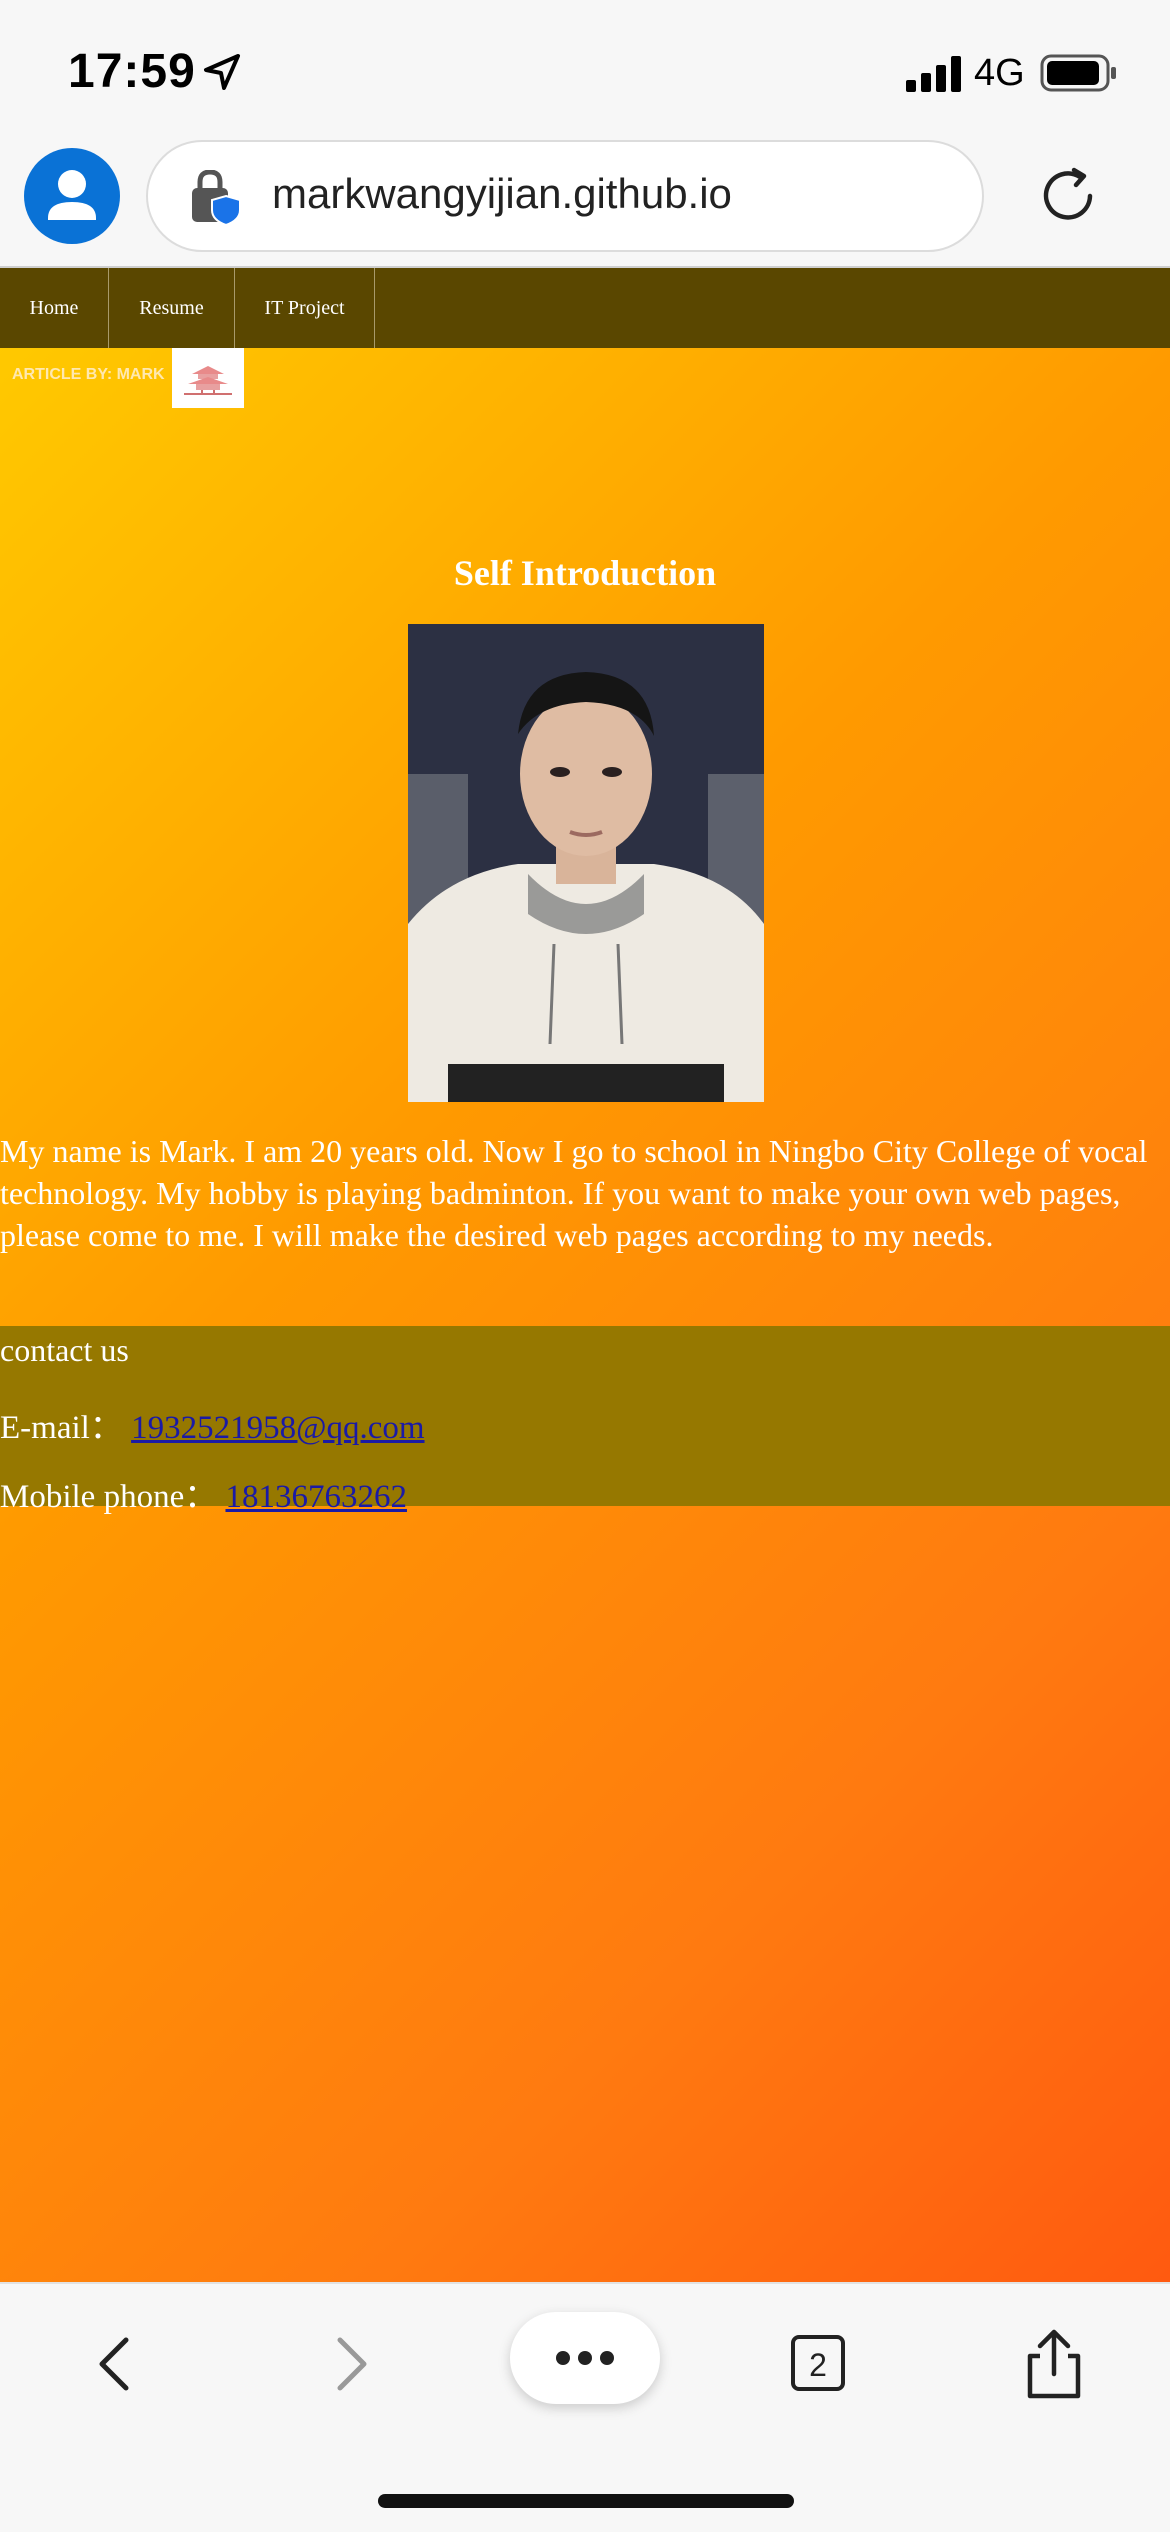 Image resolution: width=1170 pixels, height=2532 pixels. What do you see at coordinates (88, 374) in the screenshot?
I see `article-byline: ARTICLE BY: MARK` at bounding box center [88, 374].